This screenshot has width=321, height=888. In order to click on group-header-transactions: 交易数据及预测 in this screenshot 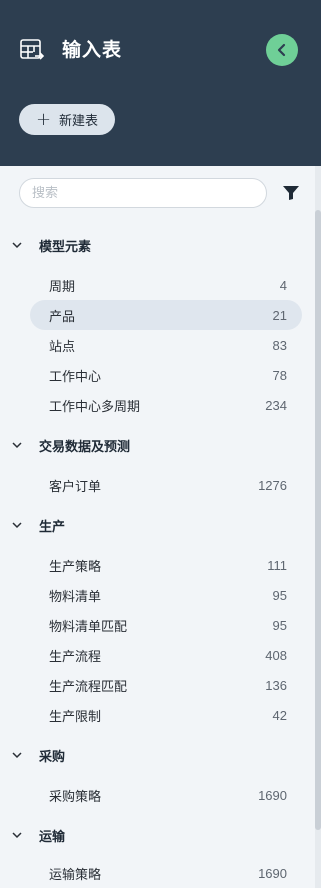, I will do `click(150, 445)`.